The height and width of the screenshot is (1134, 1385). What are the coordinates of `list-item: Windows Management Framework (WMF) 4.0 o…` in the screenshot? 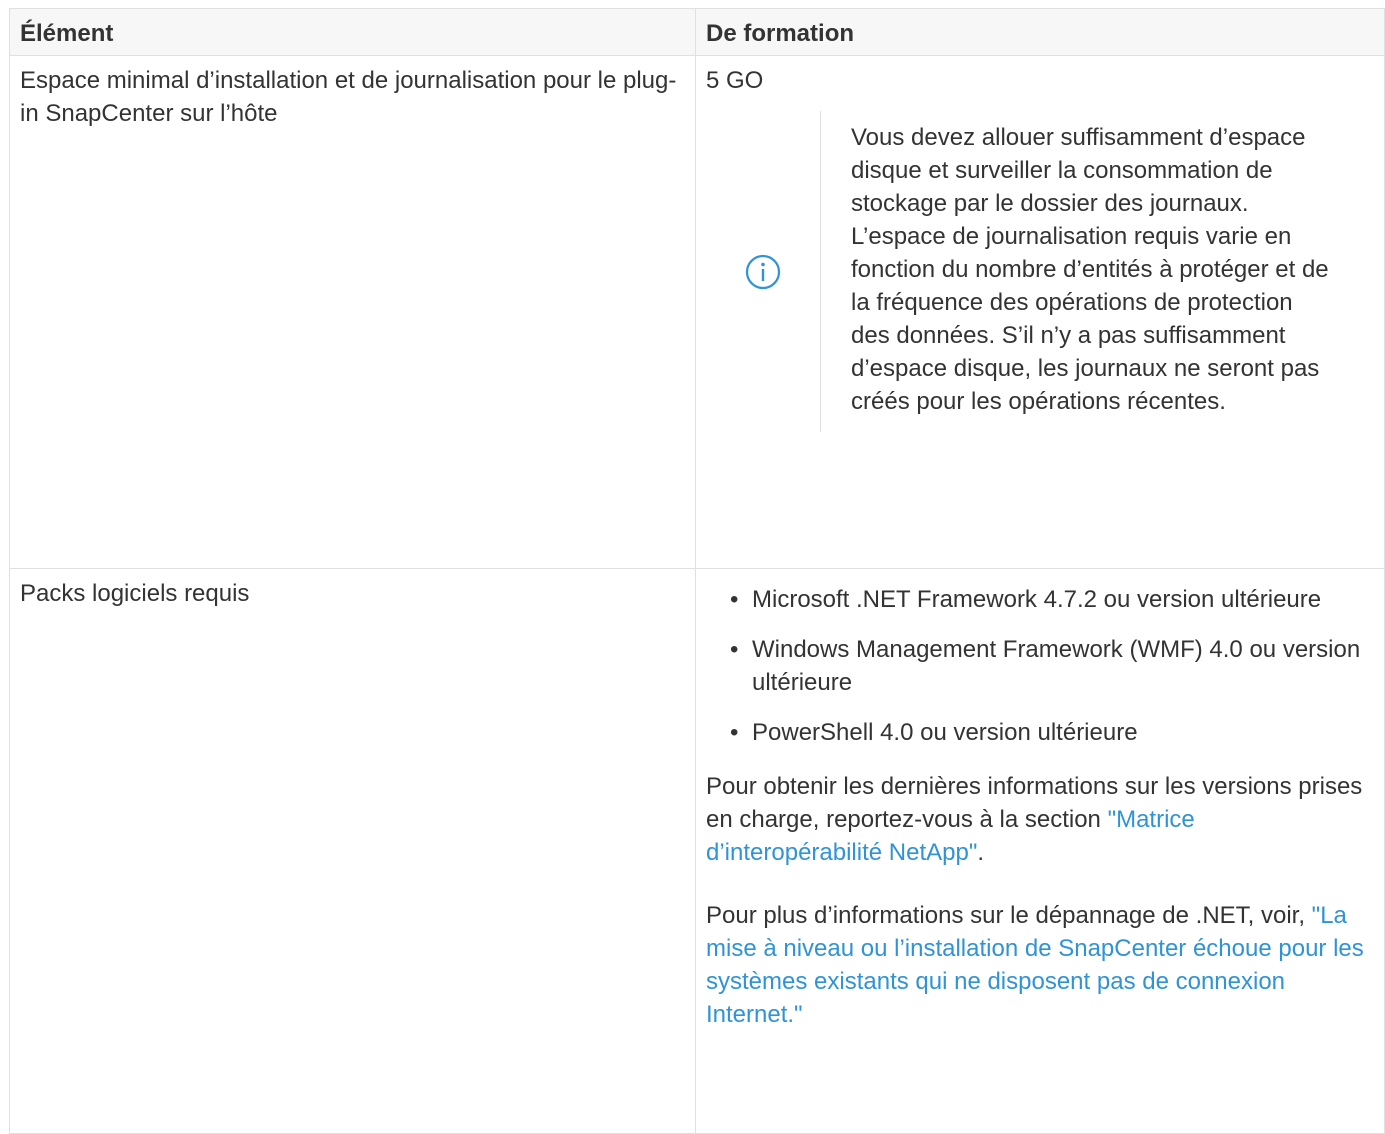 It's located at (1052, 666).